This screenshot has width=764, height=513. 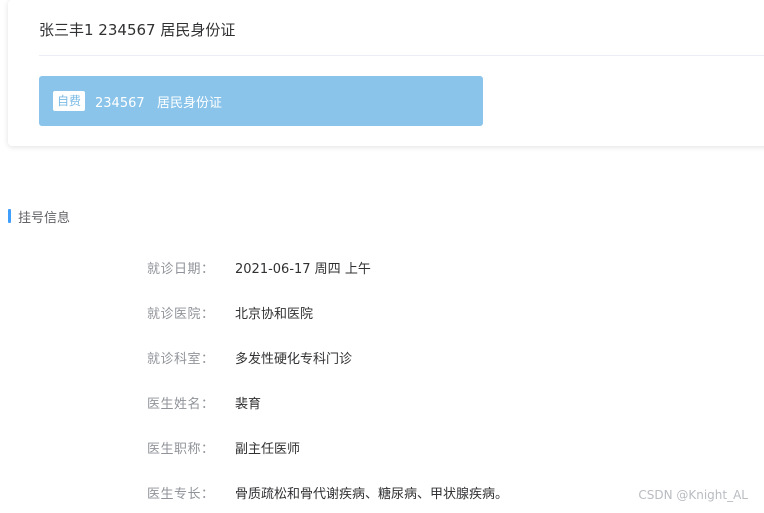 What do you see at coordinates (69, 101) in the screenshot?
I see `pay-type-badge: 自费` at bounding box center [69, 101].